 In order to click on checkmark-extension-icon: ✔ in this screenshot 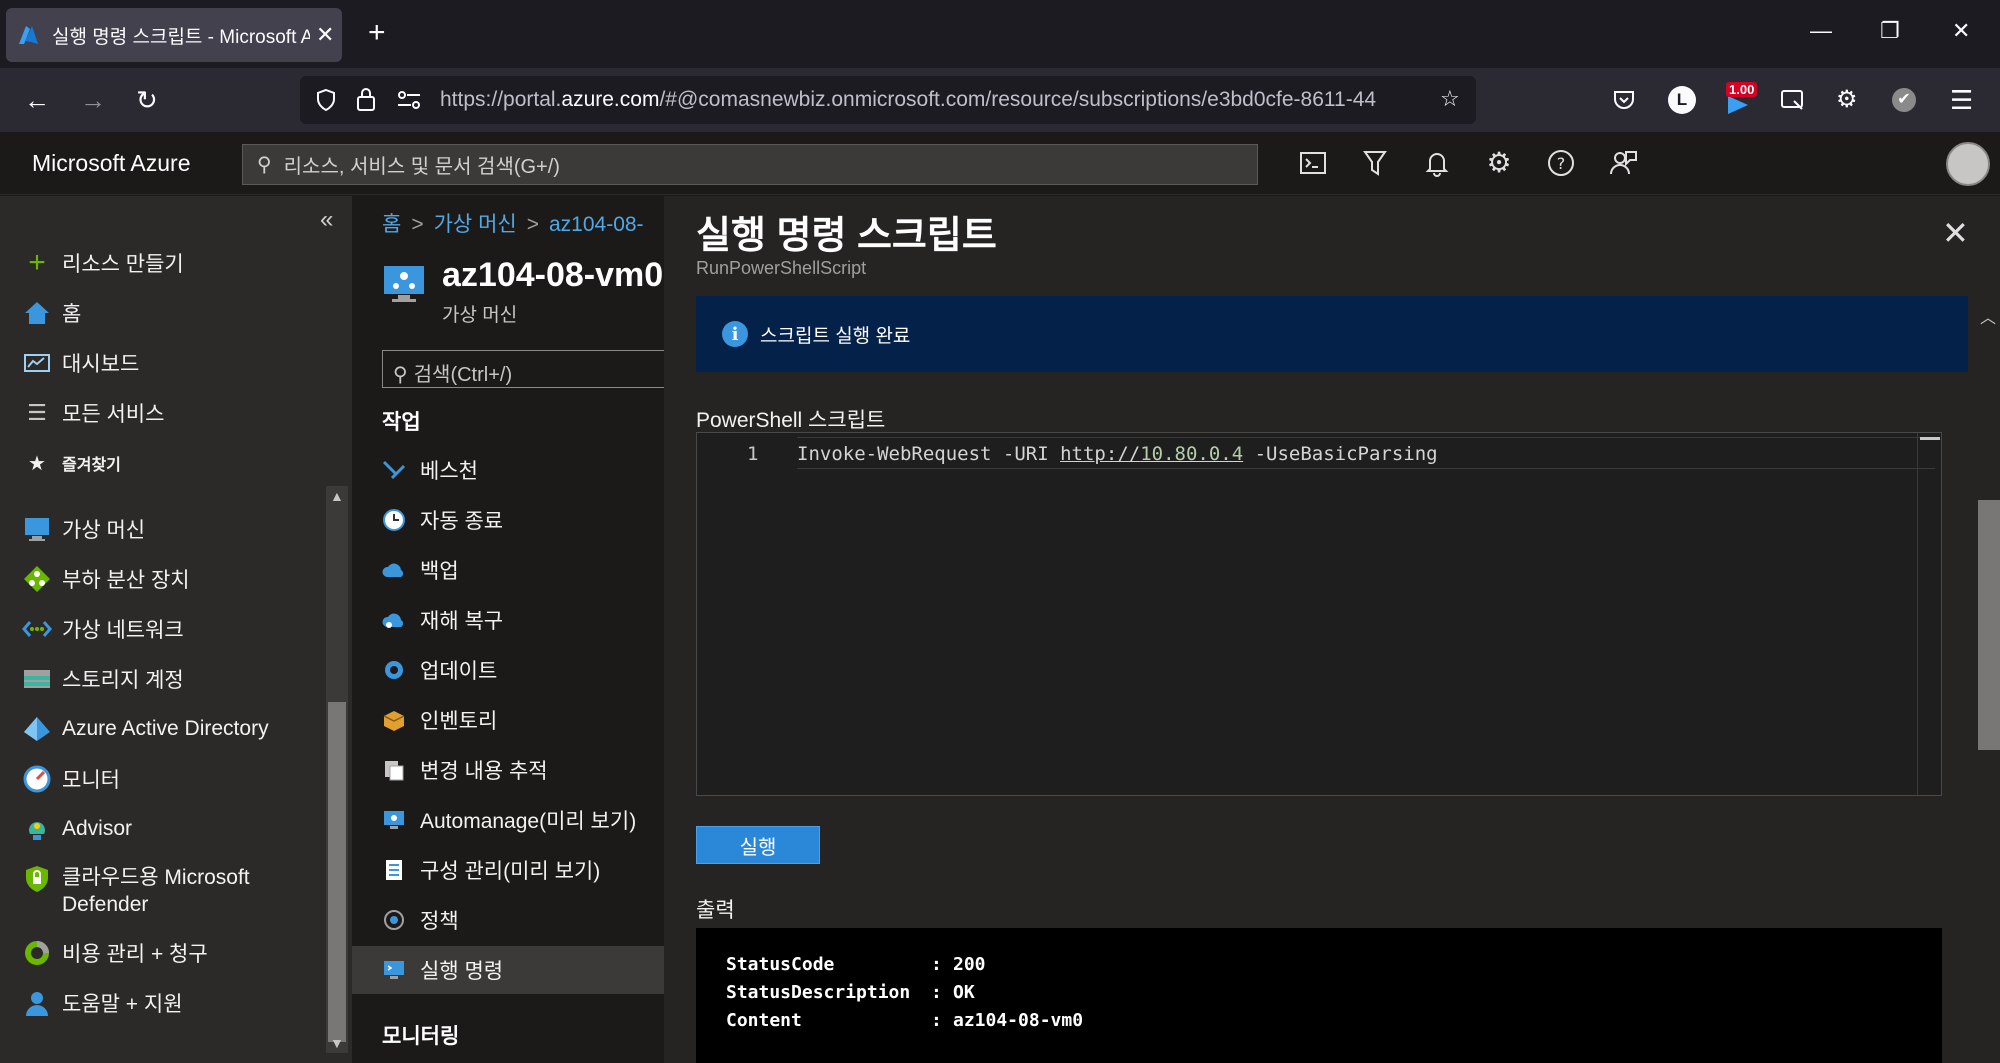, I will do `click(1904, 100)`.